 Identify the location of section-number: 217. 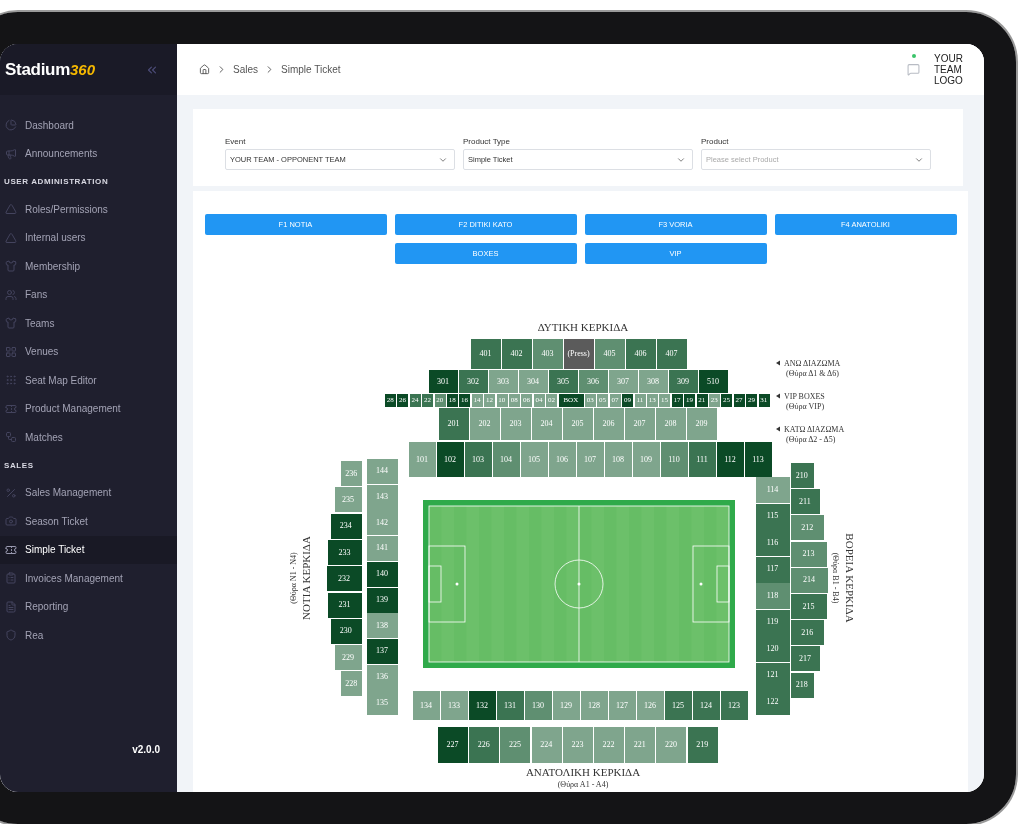
(804, 658).